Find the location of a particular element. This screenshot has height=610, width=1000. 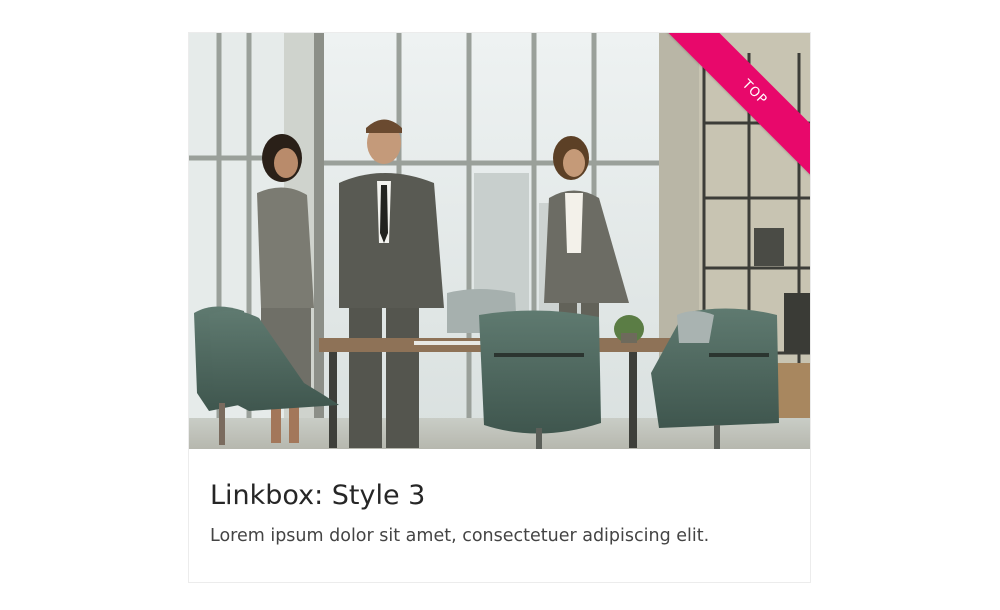

linkbox-title: Linkbox: Style 3 is located at coordinates (499, 496).